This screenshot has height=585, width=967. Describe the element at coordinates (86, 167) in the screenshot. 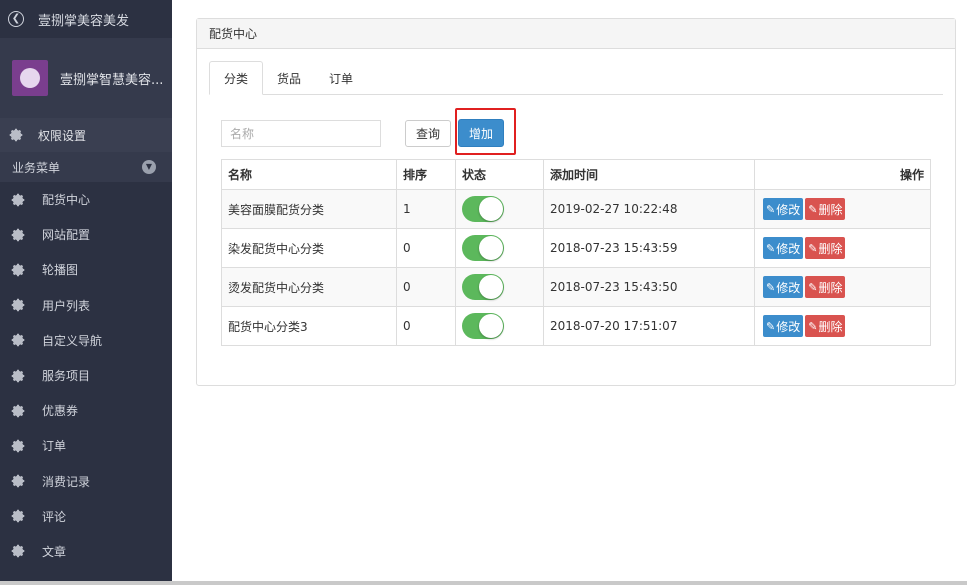

I see `menu-header: 业务菜单 ▼` at that location.